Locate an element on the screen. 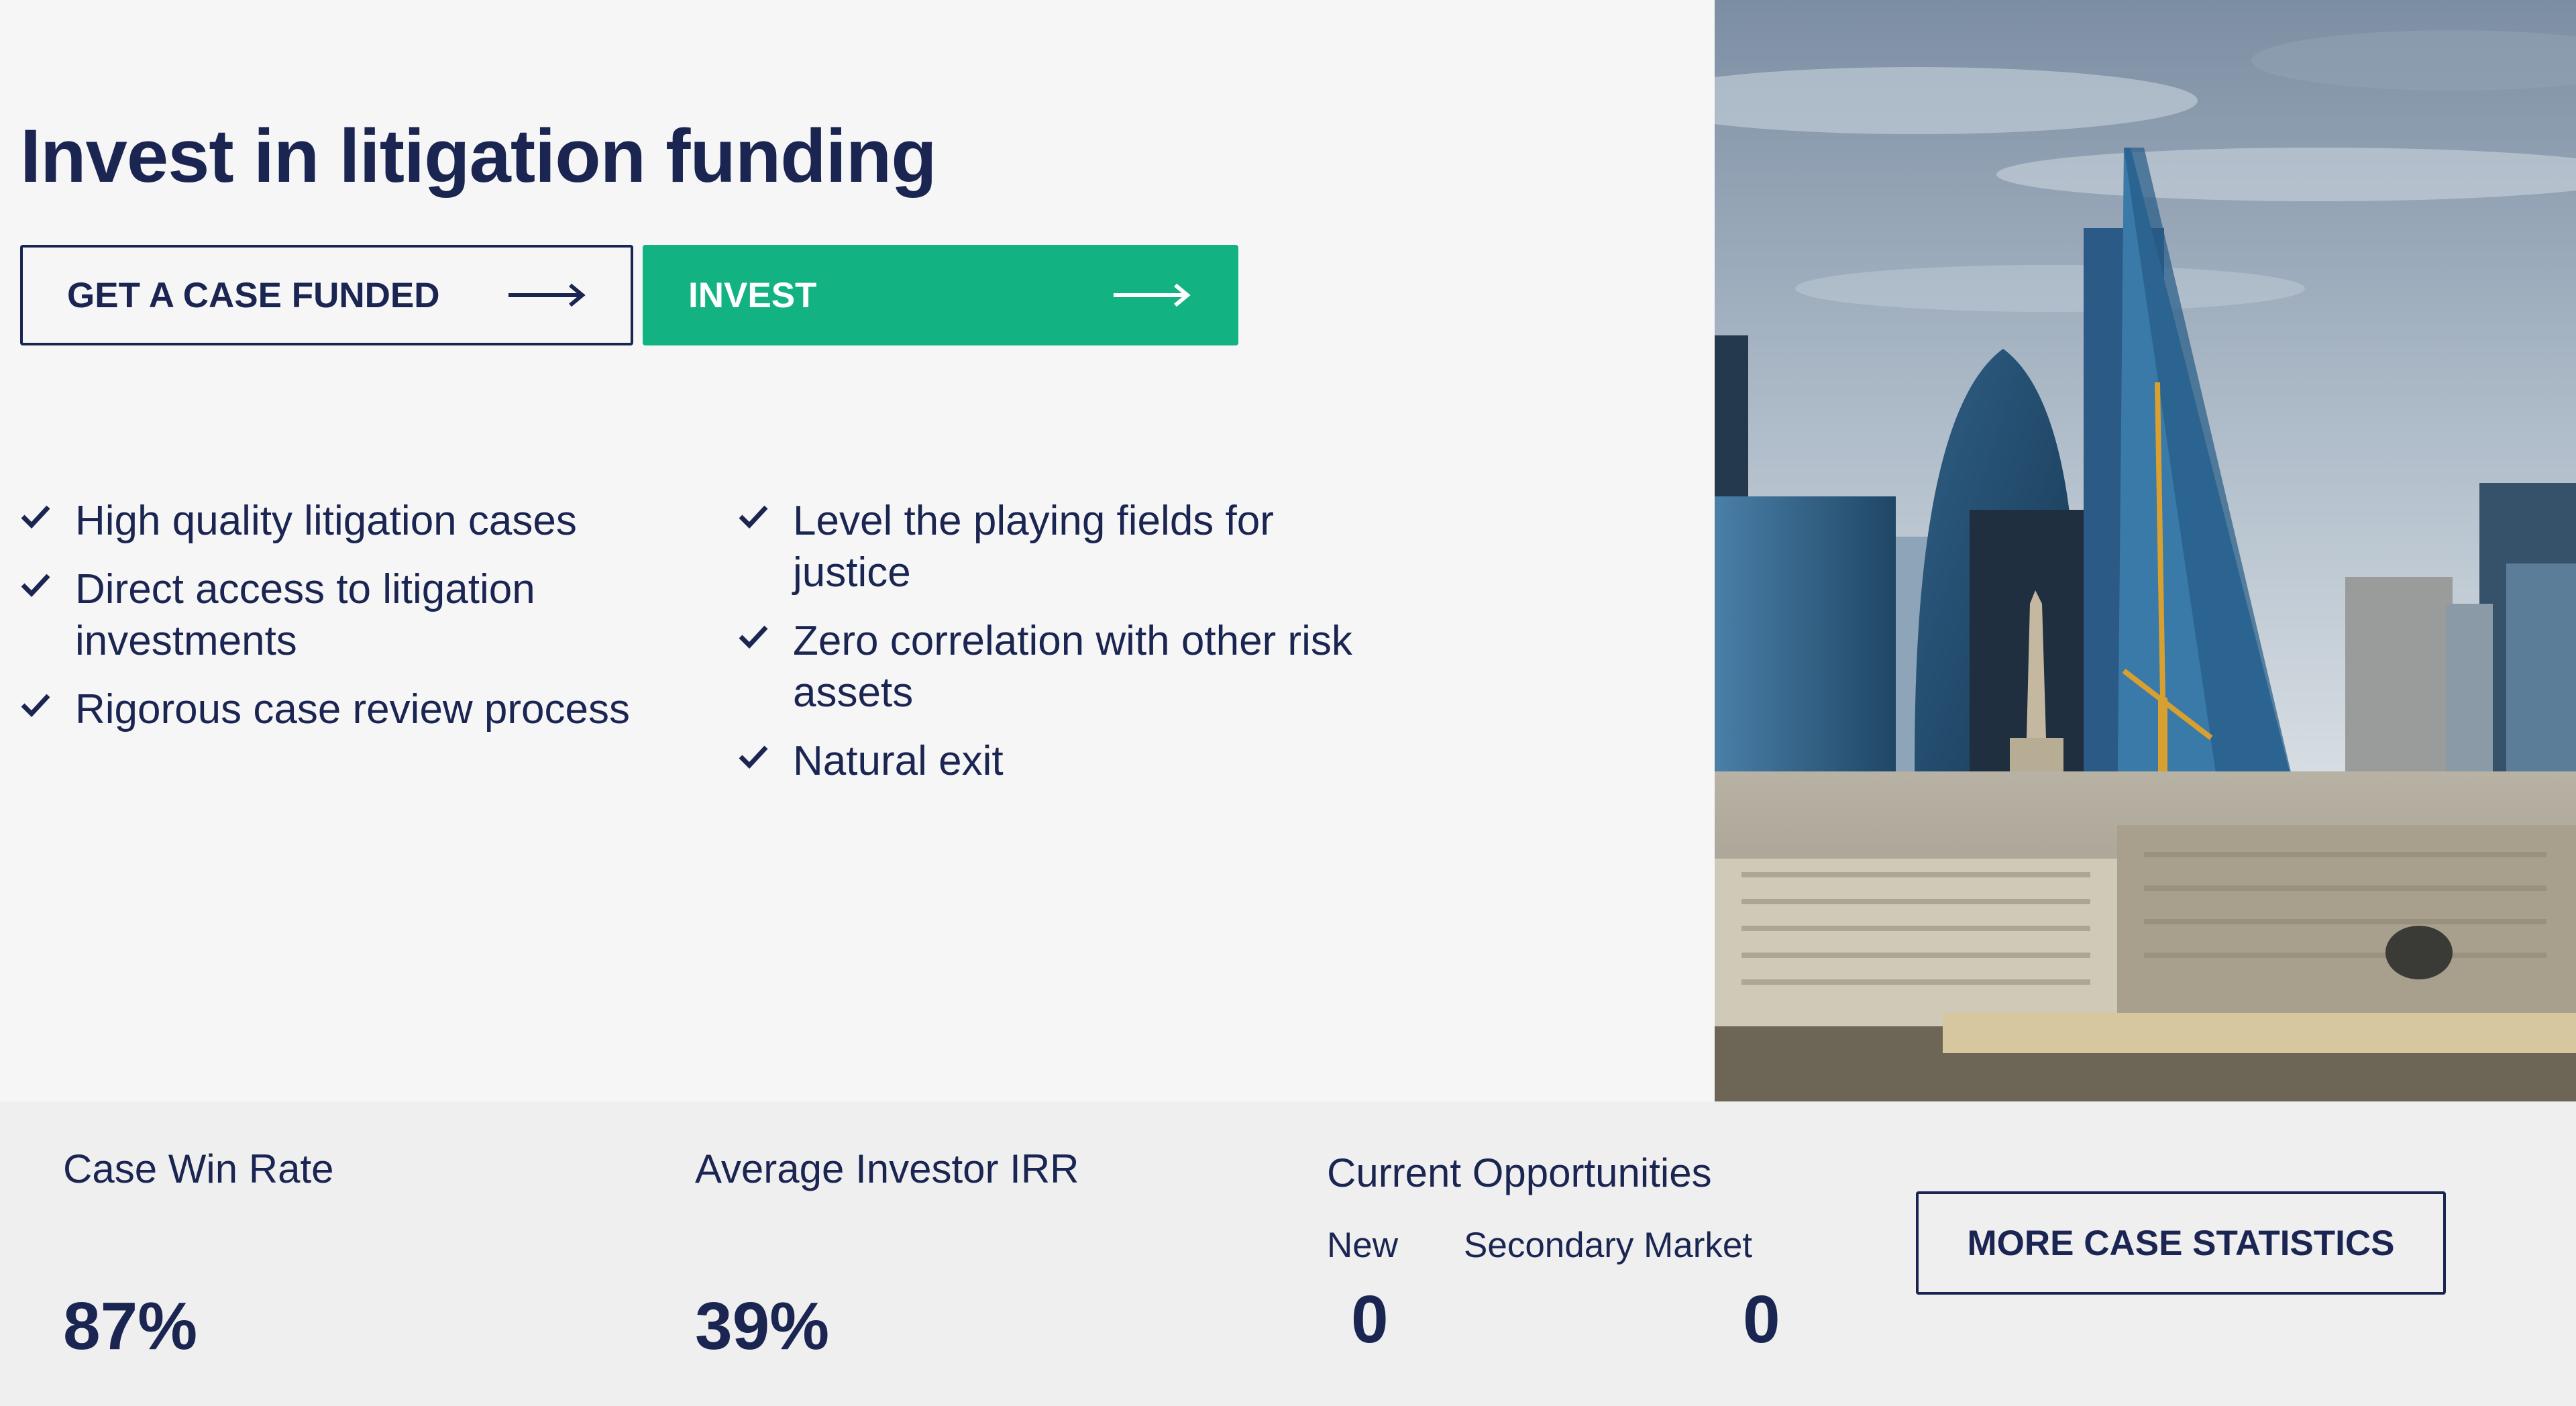  feature-item: Rigorous case review process is located at coordinates (355, 709).